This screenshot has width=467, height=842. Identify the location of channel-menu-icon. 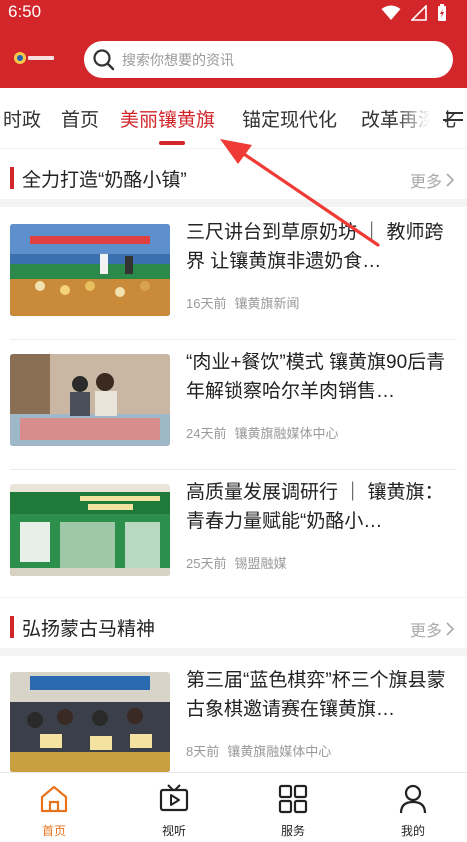
(453, 118).